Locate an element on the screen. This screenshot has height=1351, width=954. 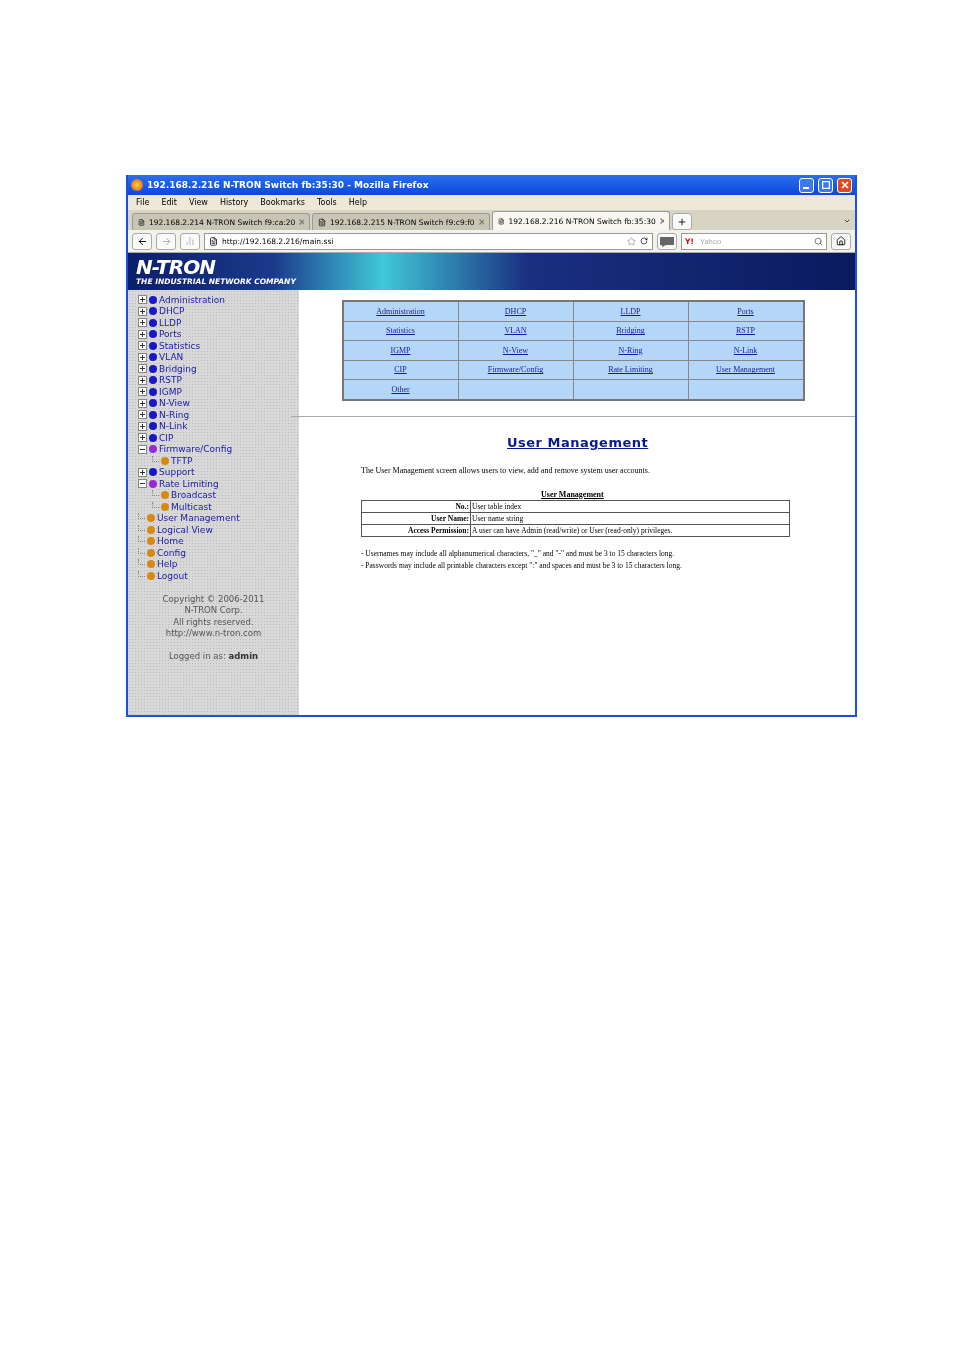
nav-link: CIP is located at coordinates (400, 370).